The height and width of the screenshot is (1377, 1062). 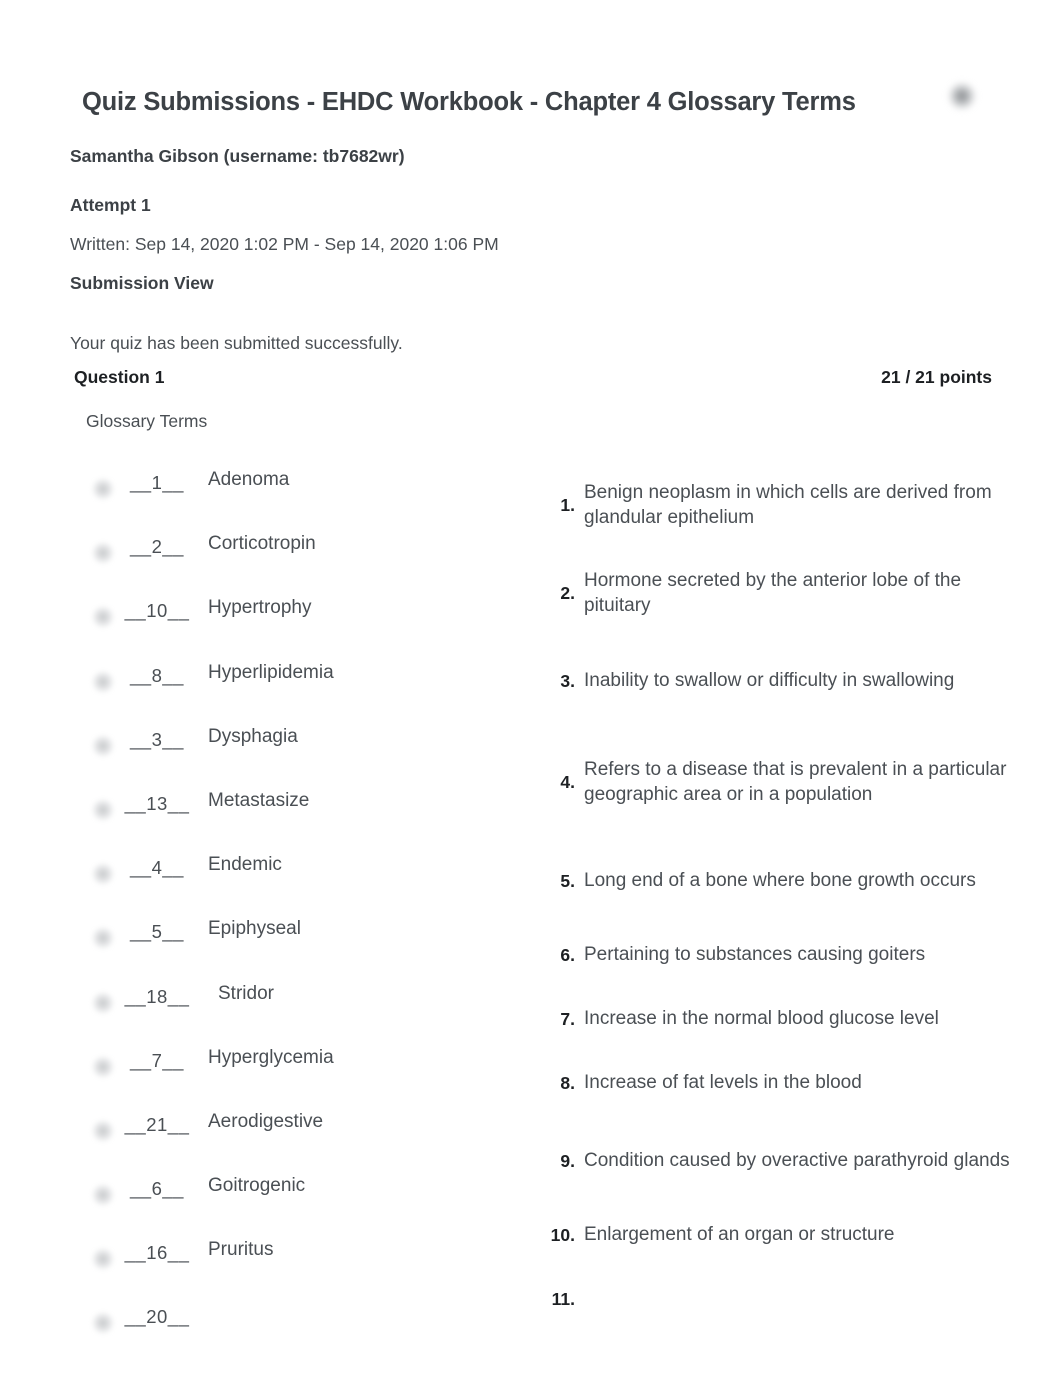 I want to click on matching-answer-slot: __20__, so click(x=157, y=1317).